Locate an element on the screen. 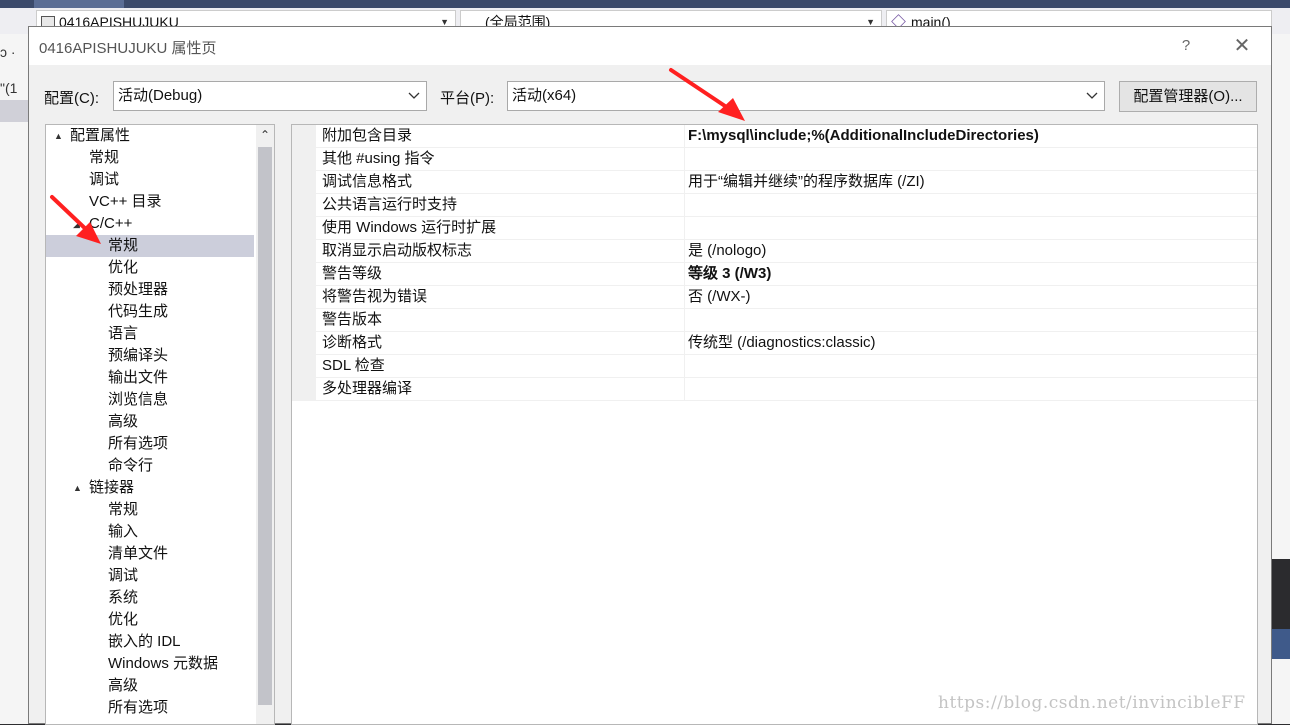 Image resolution: width=1290 pixels, height=725 pixels. watermark: https://blog.csdn.net/invincibleFF is located at coordinates (1092, 703).